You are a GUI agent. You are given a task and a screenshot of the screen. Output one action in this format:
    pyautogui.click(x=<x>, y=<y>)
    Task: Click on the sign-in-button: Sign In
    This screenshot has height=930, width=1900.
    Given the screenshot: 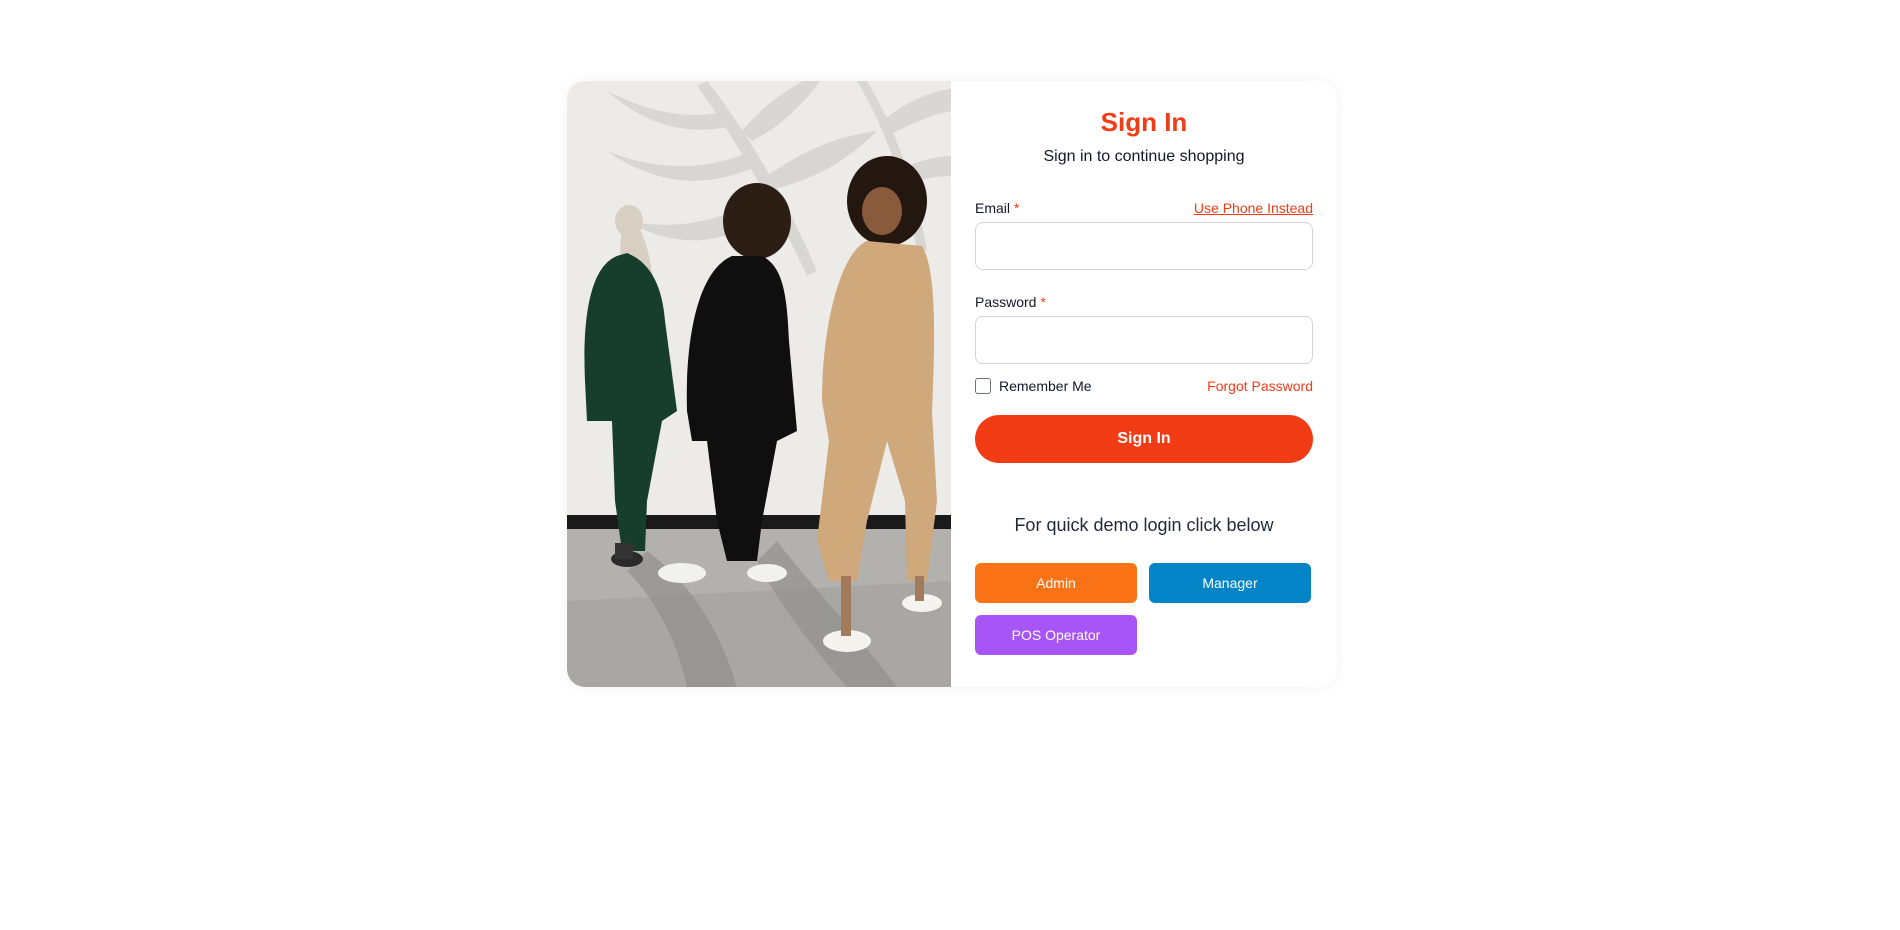 What is the action you would take?
    pyautogui.click(x=1144, y=439)
    